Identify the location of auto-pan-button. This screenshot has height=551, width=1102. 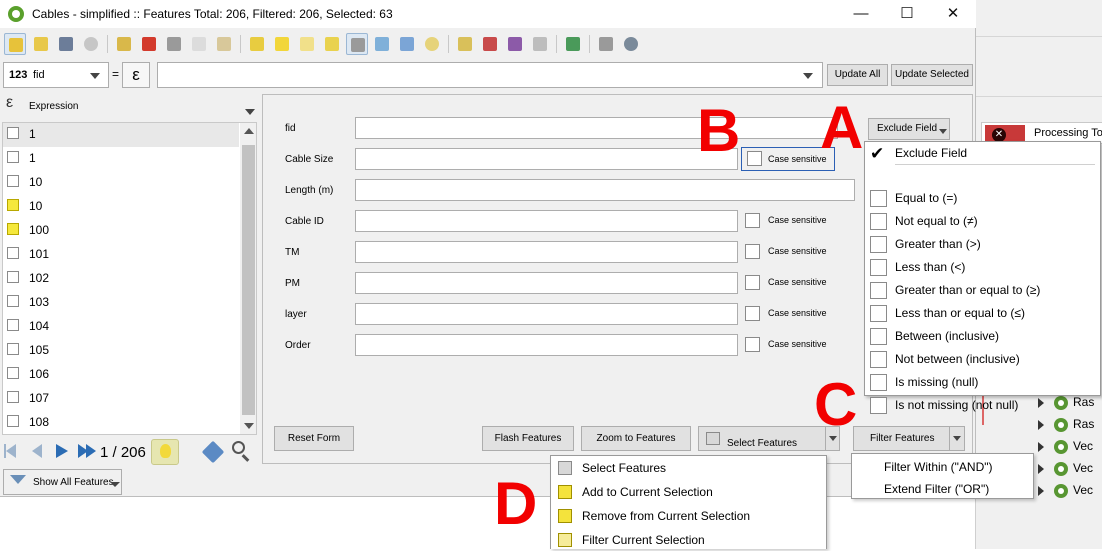
(165, 452).